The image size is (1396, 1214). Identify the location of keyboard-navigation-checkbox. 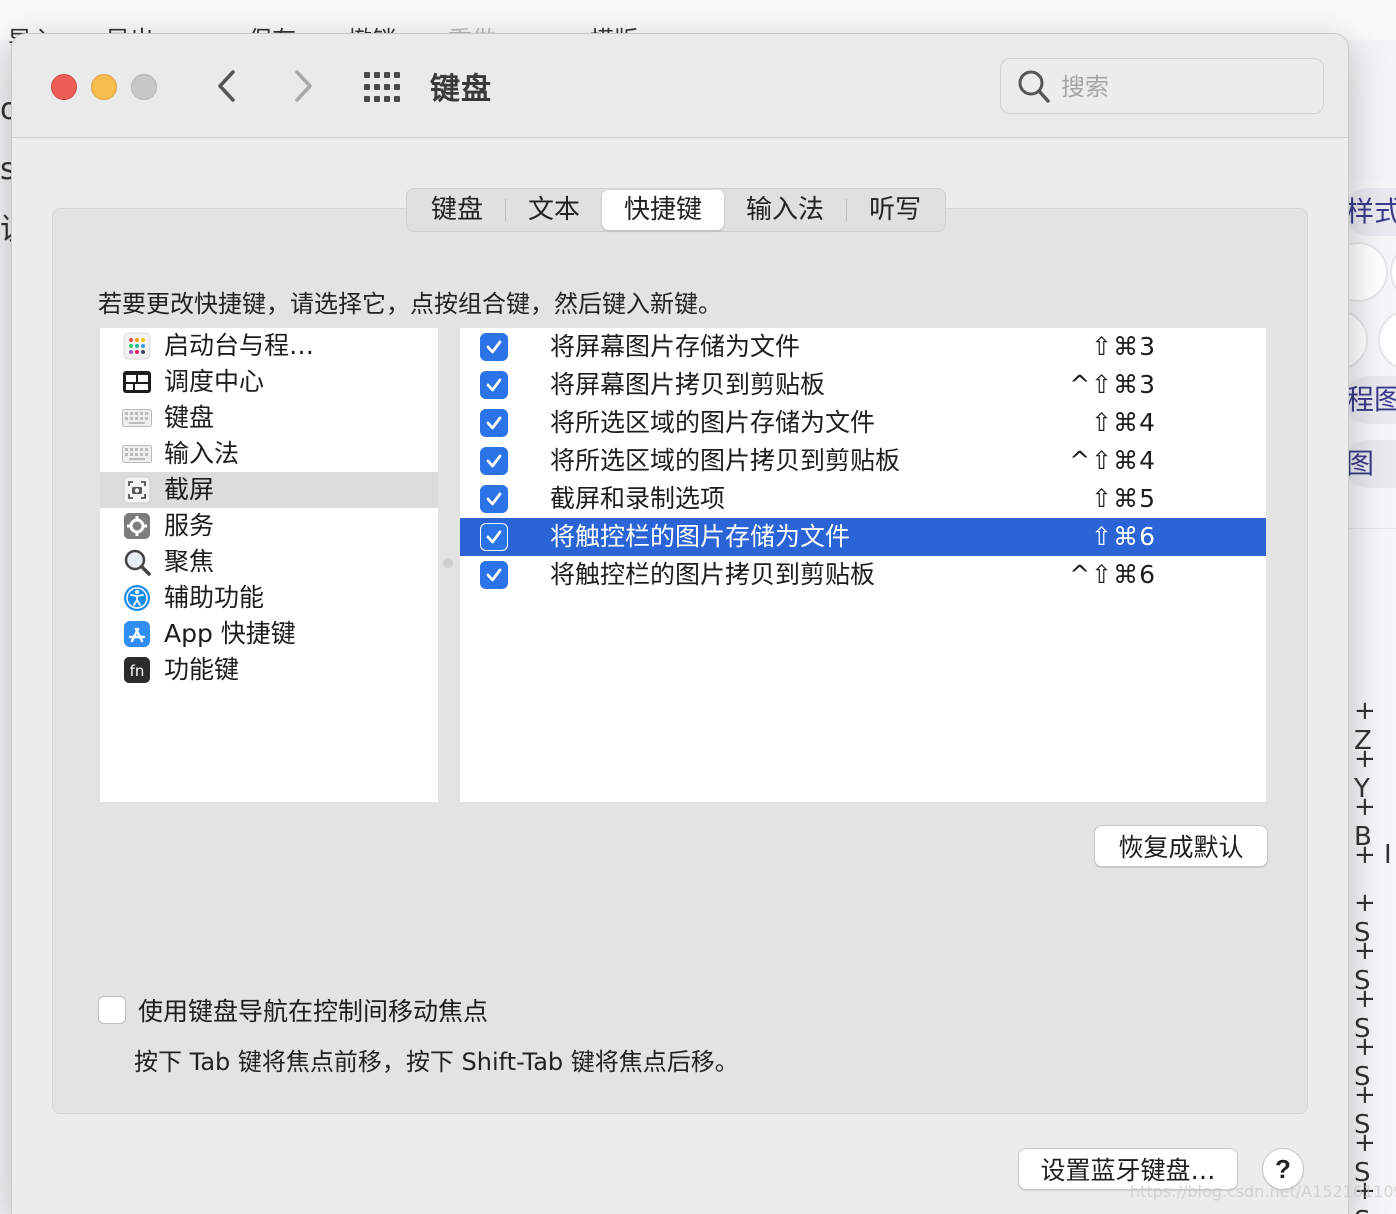
(112, 1010).